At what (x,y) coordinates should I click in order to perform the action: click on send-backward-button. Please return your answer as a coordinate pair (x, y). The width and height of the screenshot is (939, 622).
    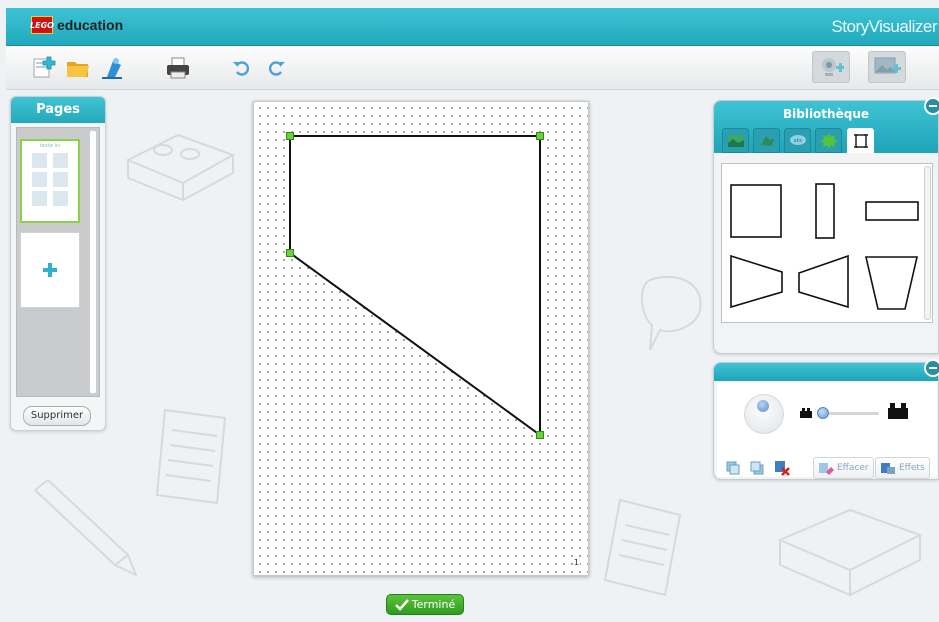
    Looking at the image, I should click on (757, 468).